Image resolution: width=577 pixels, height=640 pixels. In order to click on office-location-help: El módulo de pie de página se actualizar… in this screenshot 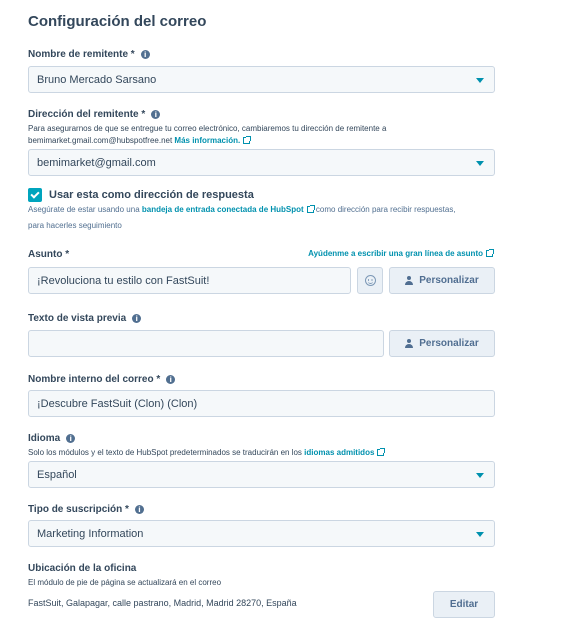, I will do `click(125, 582)`.